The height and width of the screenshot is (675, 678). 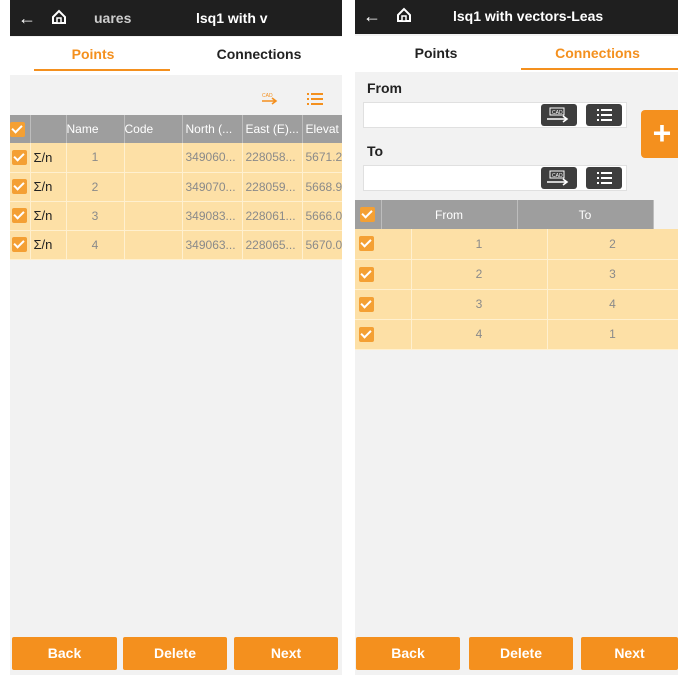 I want to click on from-list-button, so click(x=604, y=115).